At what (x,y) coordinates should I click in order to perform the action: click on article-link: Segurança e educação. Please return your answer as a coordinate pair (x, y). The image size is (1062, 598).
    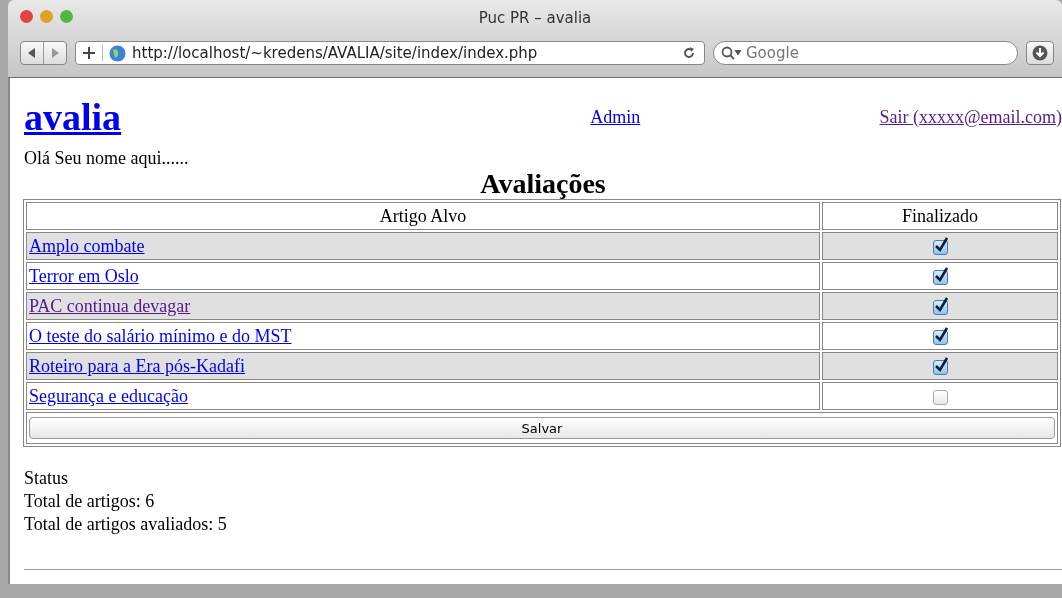
    Looking at the image, I should click on (108, 395).